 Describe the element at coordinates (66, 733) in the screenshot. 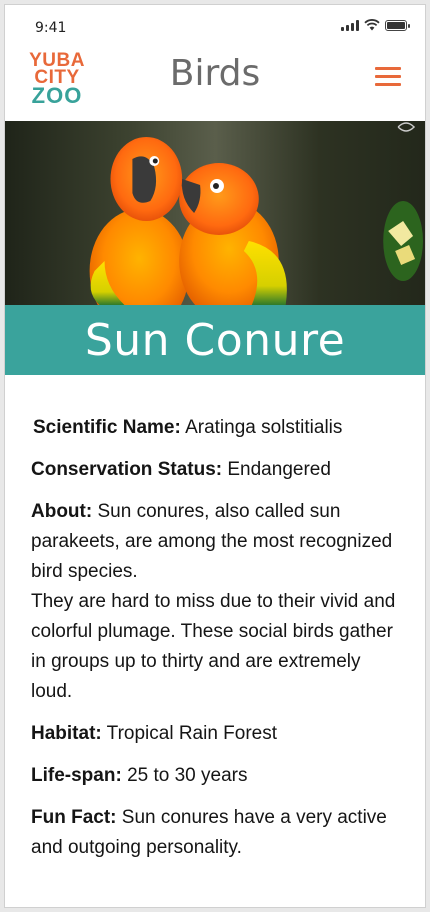

I see `habitat-label: Habitat:` at that location.